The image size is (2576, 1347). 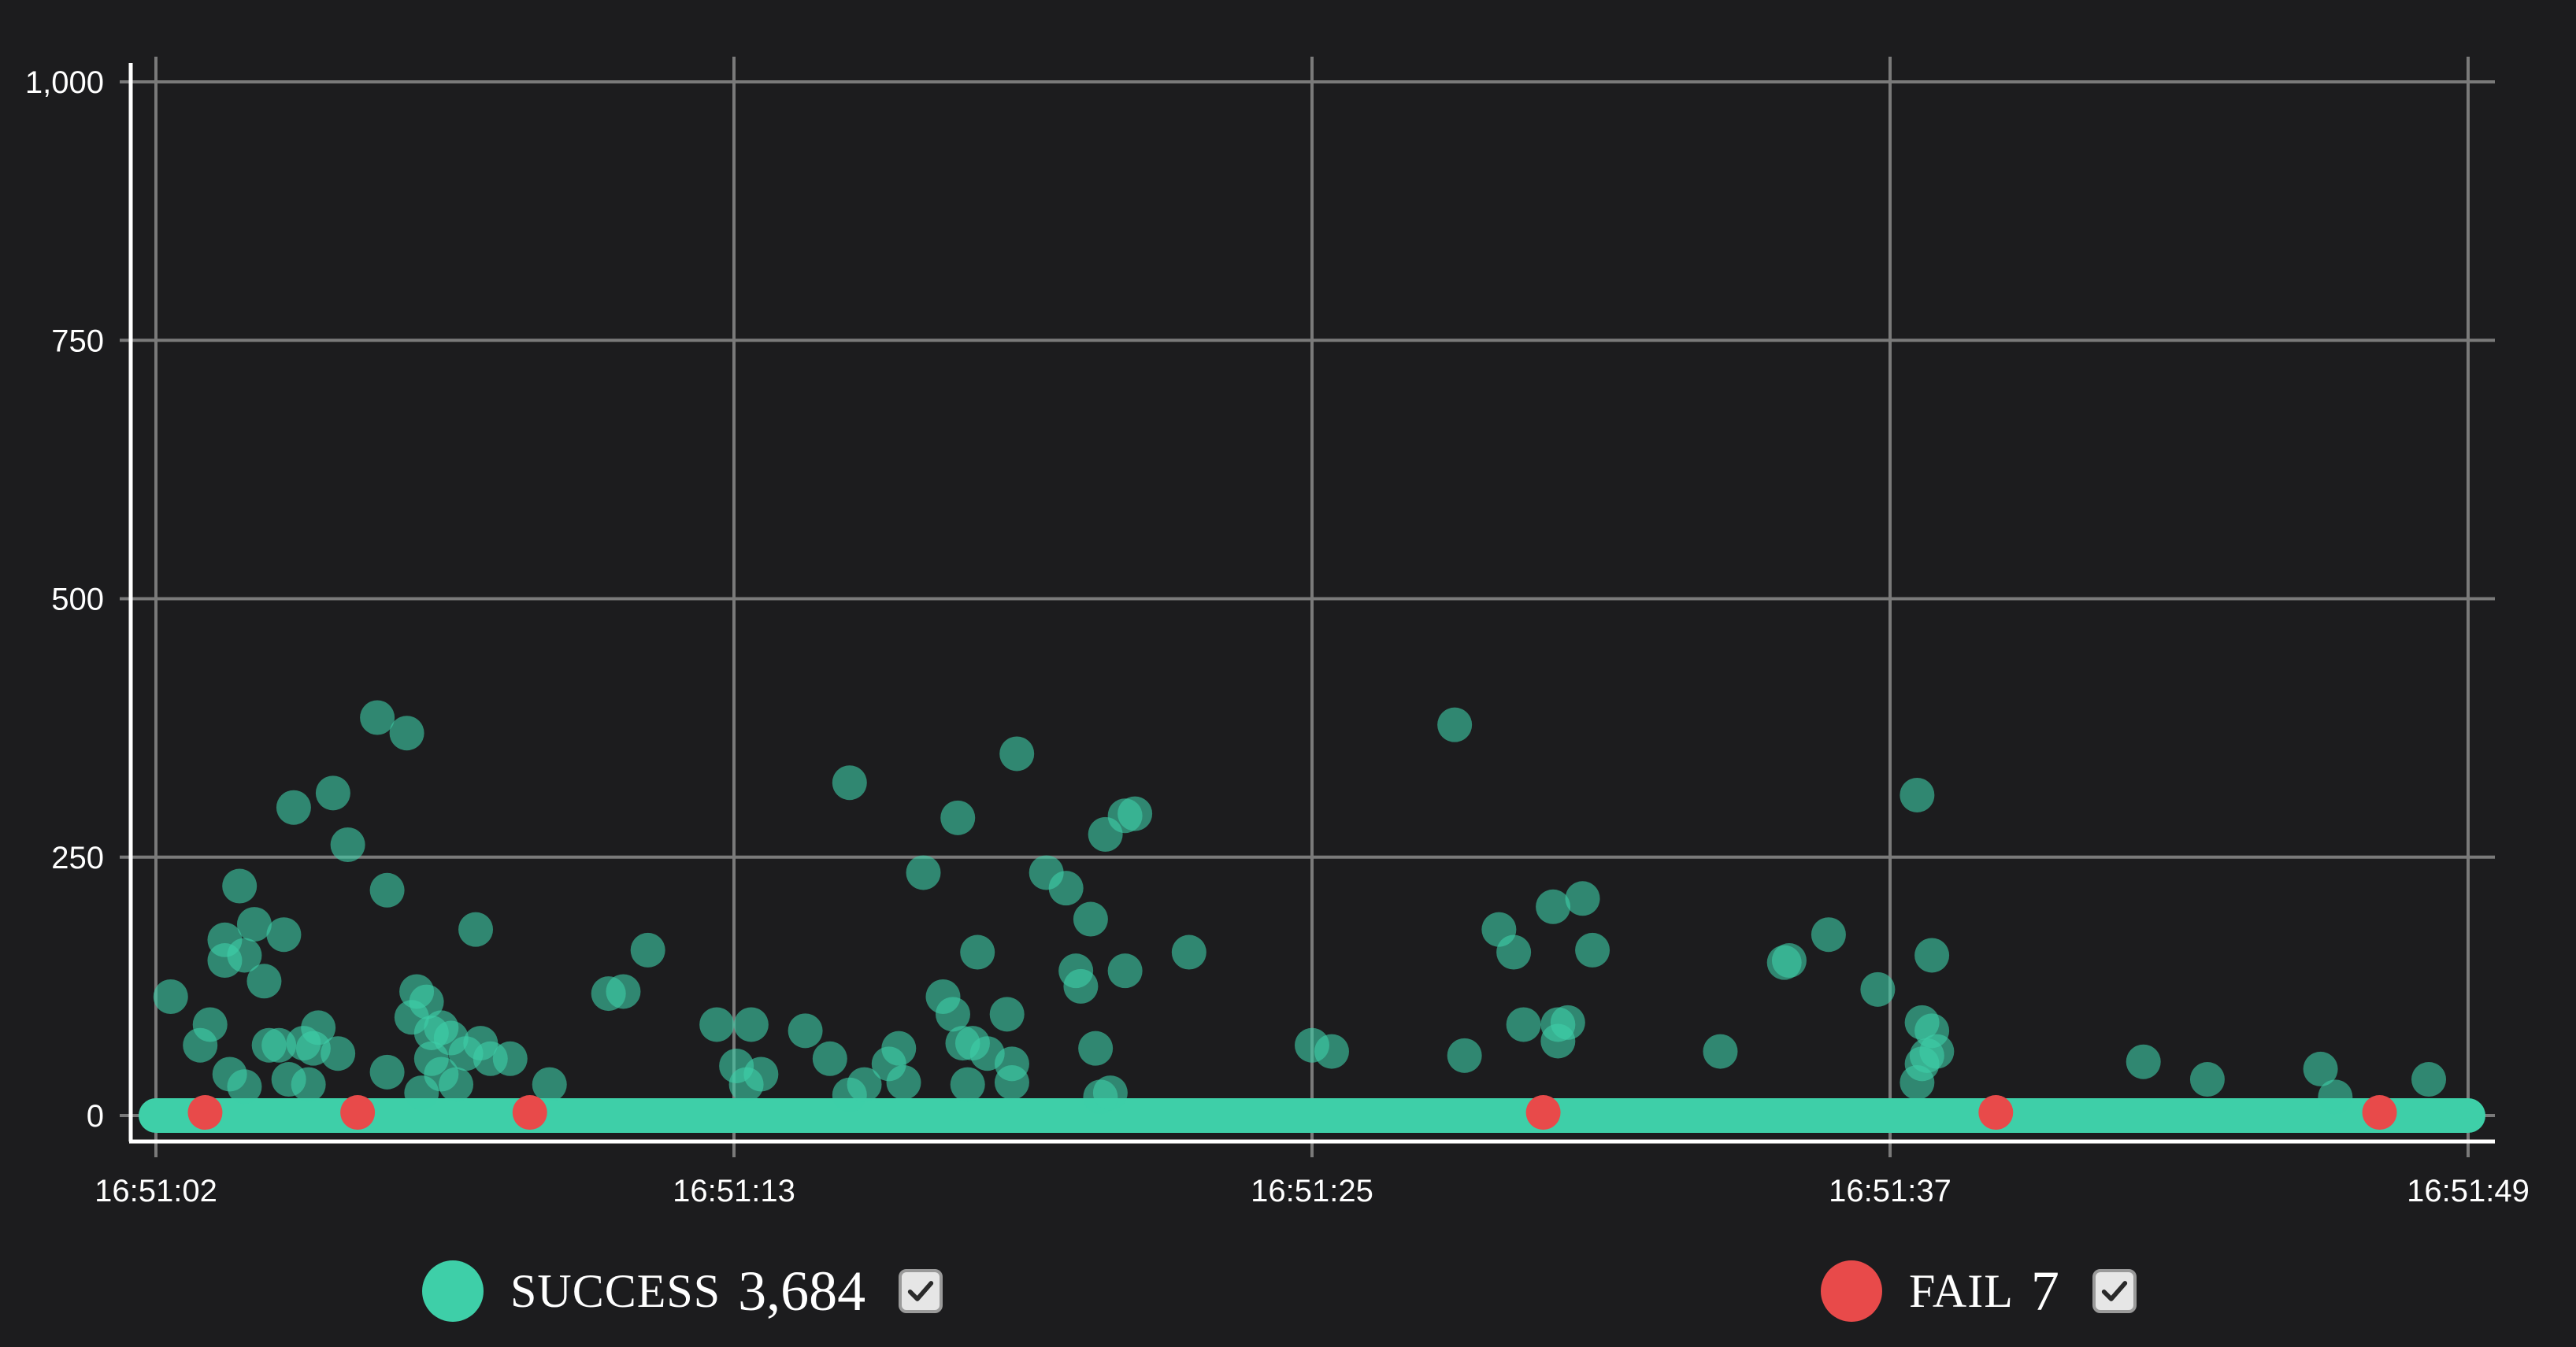 I want to click on y-tick-label: 1,000, so click(x=64, y=82).